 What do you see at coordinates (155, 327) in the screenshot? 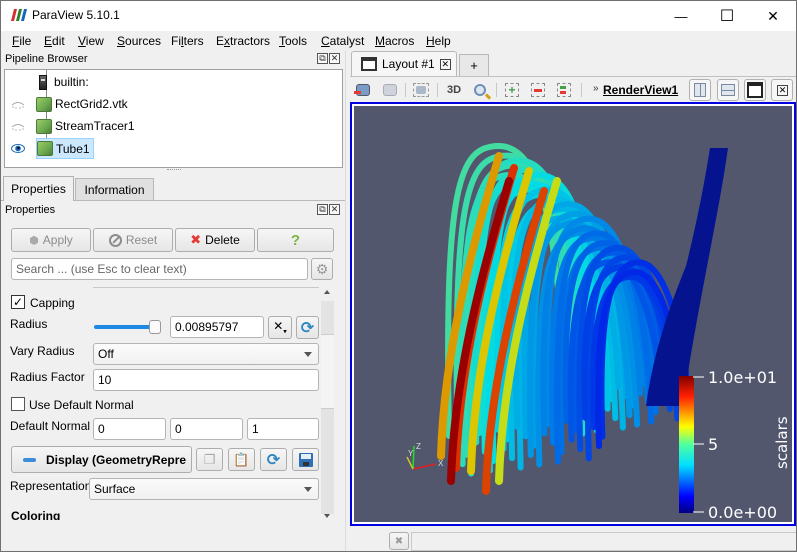
I see `radius-slider-handle` at bounding box center [155, 327].